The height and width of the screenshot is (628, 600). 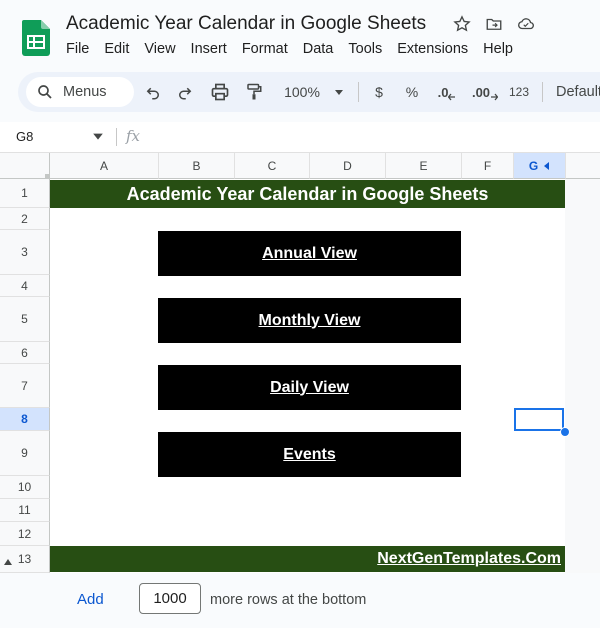 I want to click on rows-count-input: 1000, so click(x=170, y=598).